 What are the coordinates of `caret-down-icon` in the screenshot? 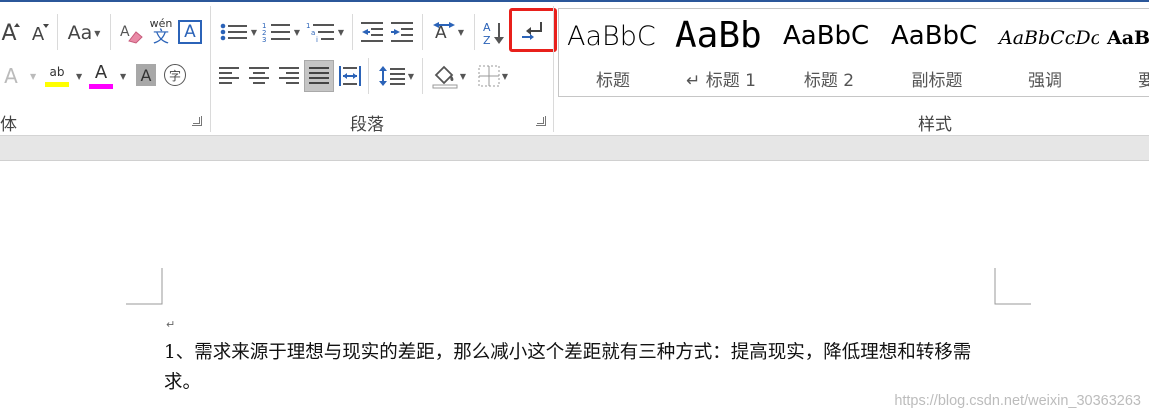 It's located at (46, 26).